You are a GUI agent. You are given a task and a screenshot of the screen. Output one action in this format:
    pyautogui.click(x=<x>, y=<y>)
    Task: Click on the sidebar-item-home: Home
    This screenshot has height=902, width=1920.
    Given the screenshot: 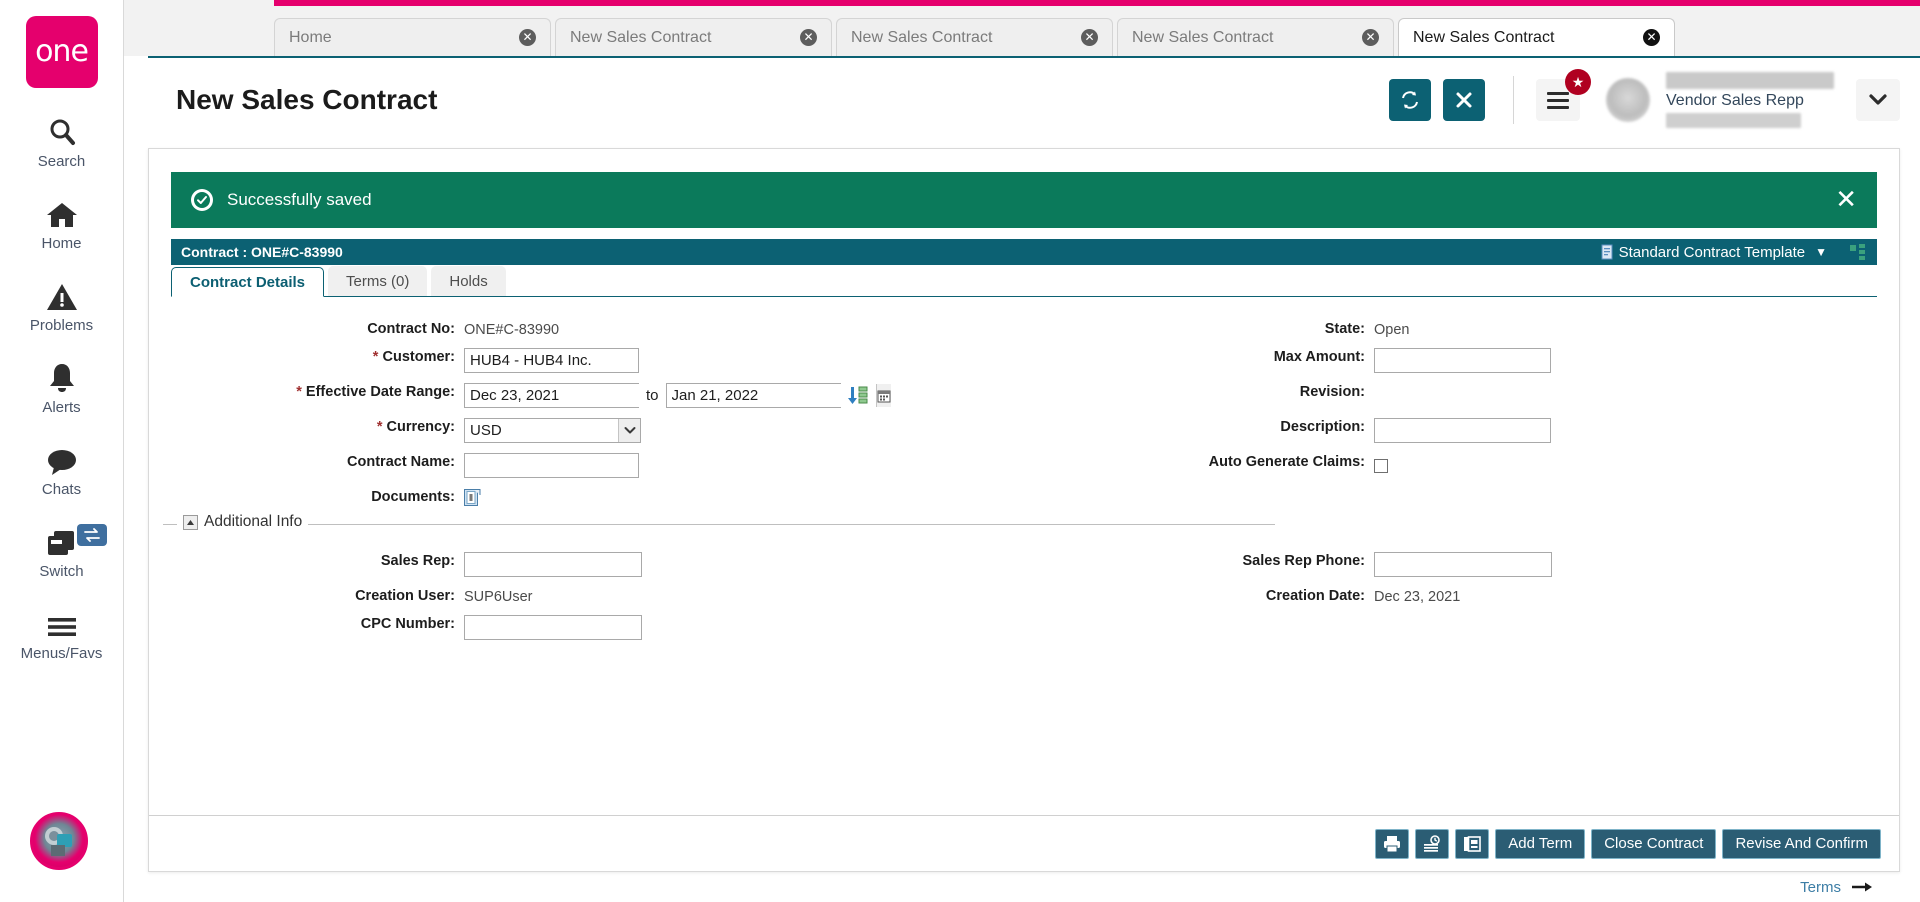 What is the action you would take?
    pyautogui.click(x=62, y=223)
    